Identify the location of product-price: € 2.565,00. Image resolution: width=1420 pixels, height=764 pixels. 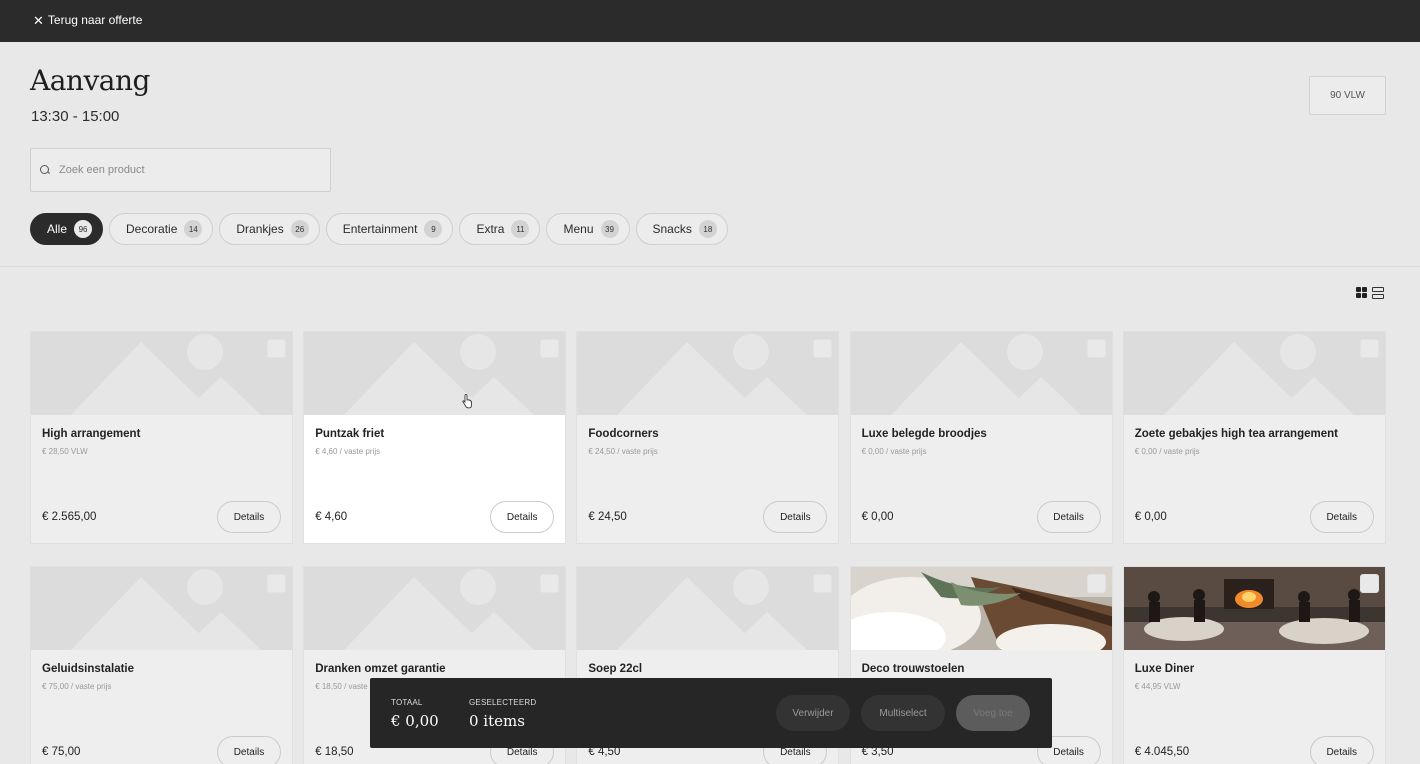
(69, 517).